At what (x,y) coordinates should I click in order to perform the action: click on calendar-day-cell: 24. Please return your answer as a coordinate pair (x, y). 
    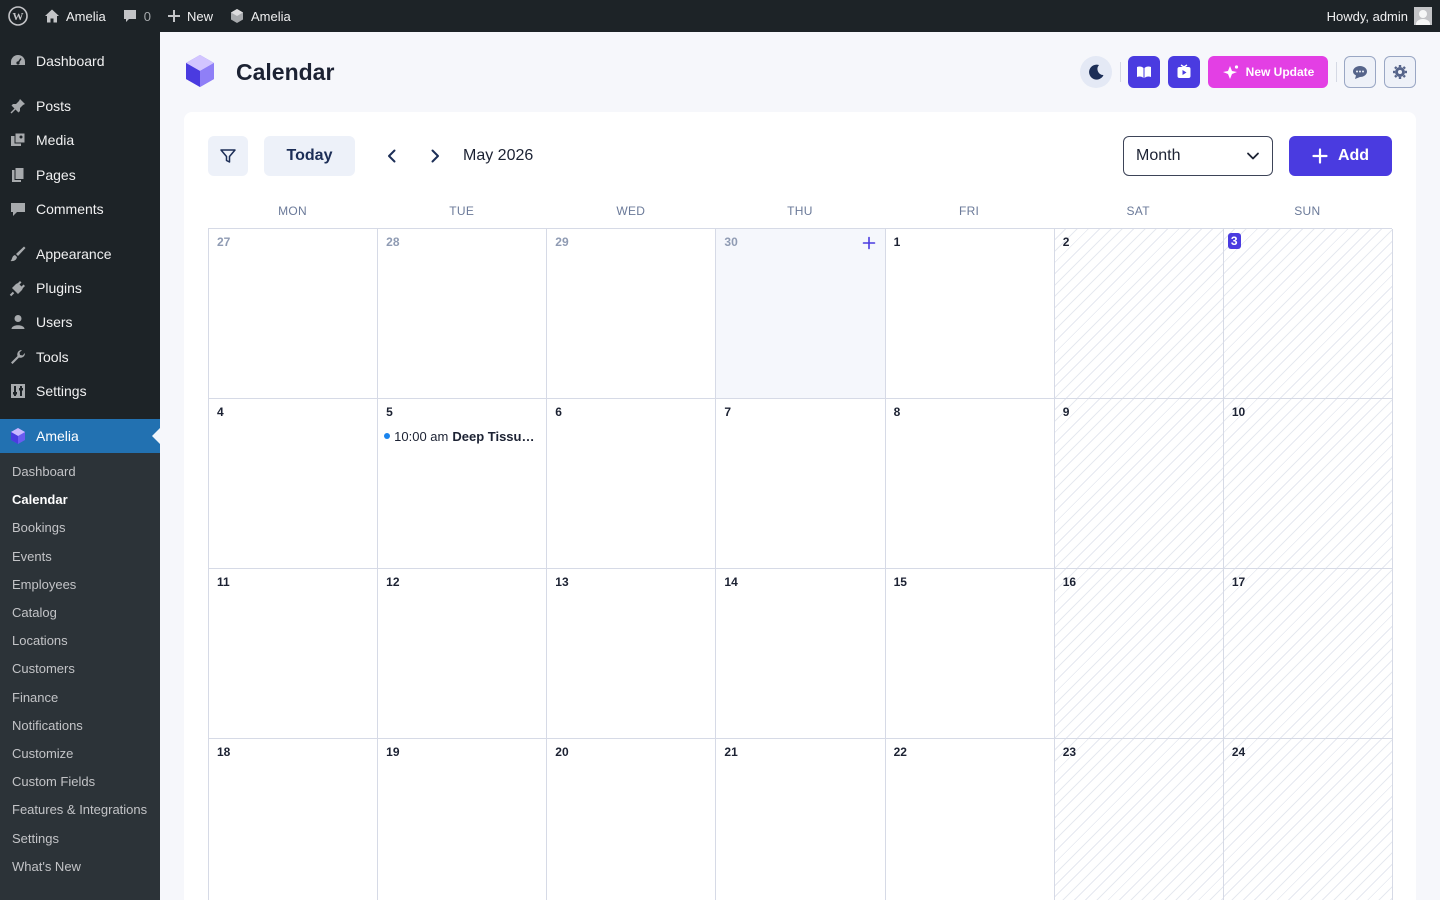
    Looking at the image, I should click on (1308, 819).